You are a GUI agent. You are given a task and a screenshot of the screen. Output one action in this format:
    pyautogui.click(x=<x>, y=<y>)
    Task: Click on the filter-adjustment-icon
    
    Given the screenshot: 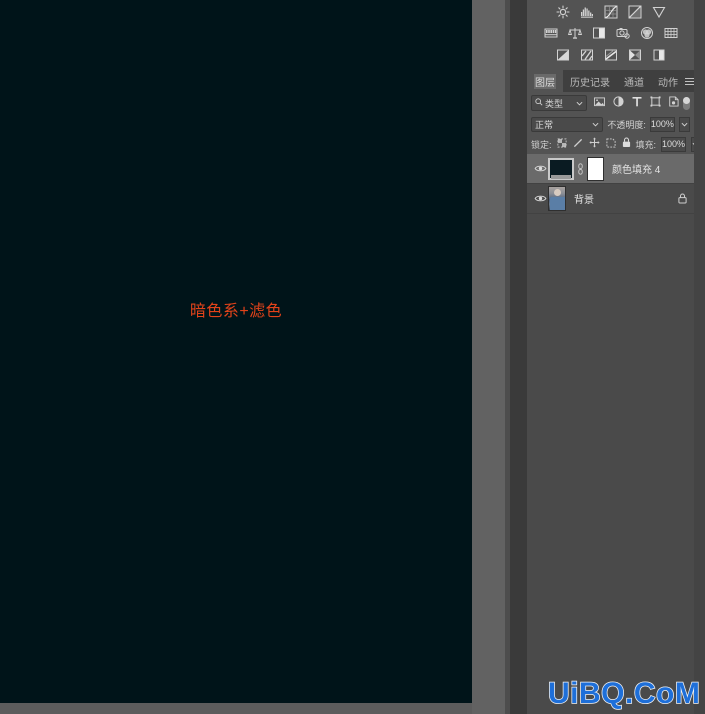 What is the action you would take?
    pyautogui.click(x=618, y=103)
    